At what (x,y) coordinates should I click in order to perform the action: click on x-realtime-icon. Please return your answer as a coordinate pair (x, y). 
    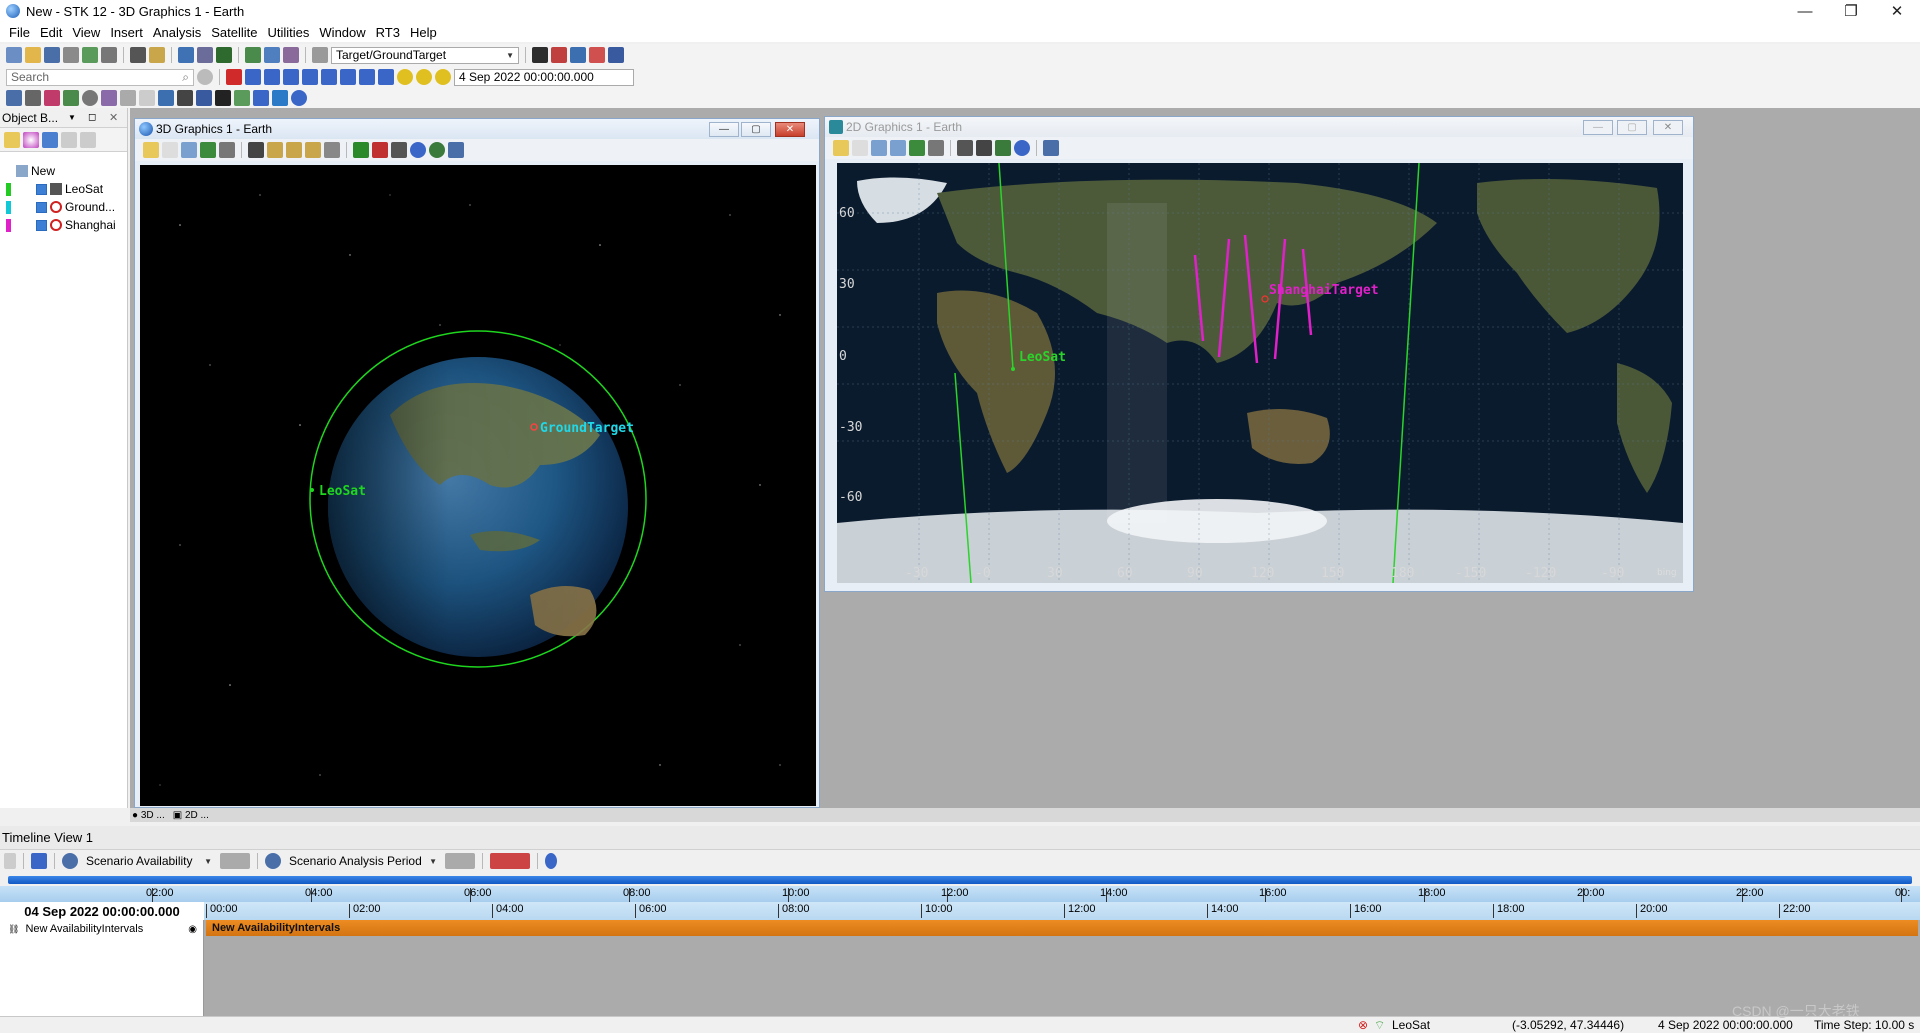
    Looking at the image, I should click on (424, 77).